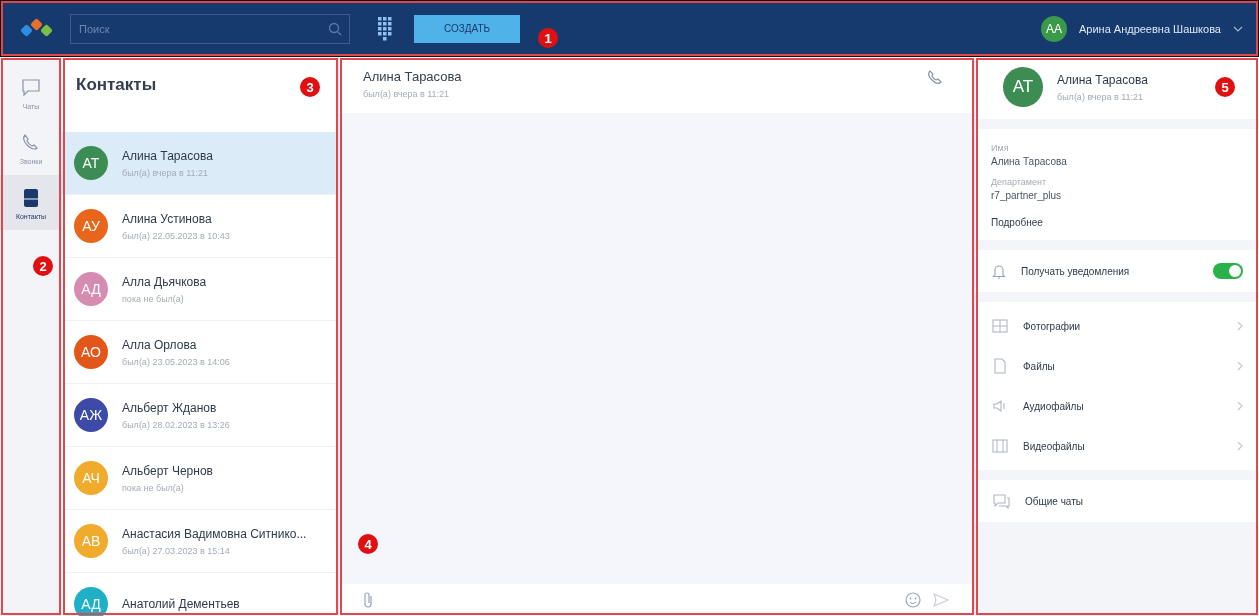 The height and width of the screenshot is (616, 1259). Describe the element at coordinates (170, 407) in the screenshot. I see `contact-name: Альберт Жданов` at that location.